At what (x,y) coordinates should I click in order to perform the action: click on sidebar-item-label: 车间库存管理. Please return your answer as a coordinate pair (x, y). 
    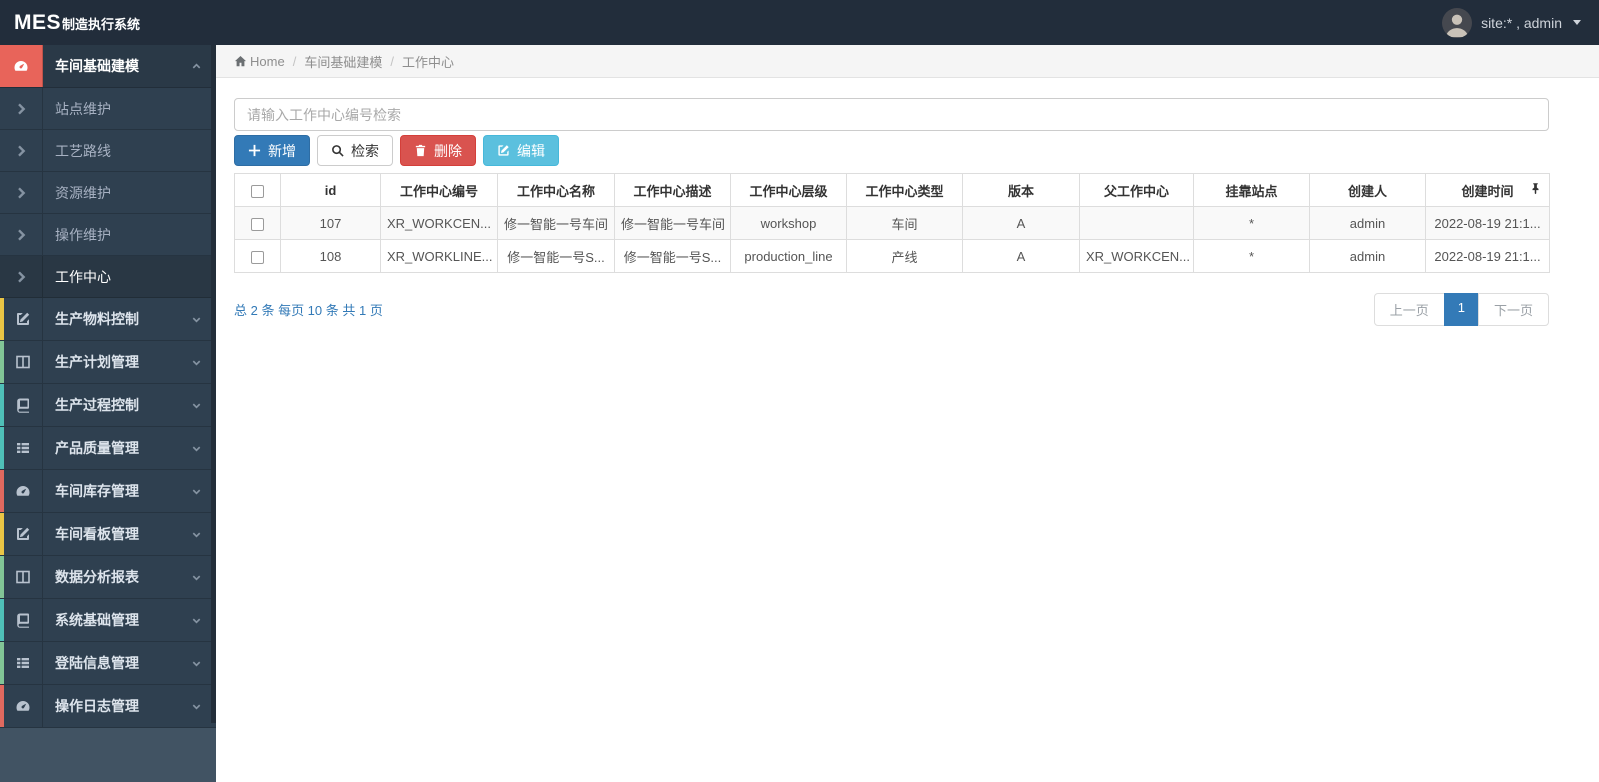
    Looking at the image, I should click on (97, 491).